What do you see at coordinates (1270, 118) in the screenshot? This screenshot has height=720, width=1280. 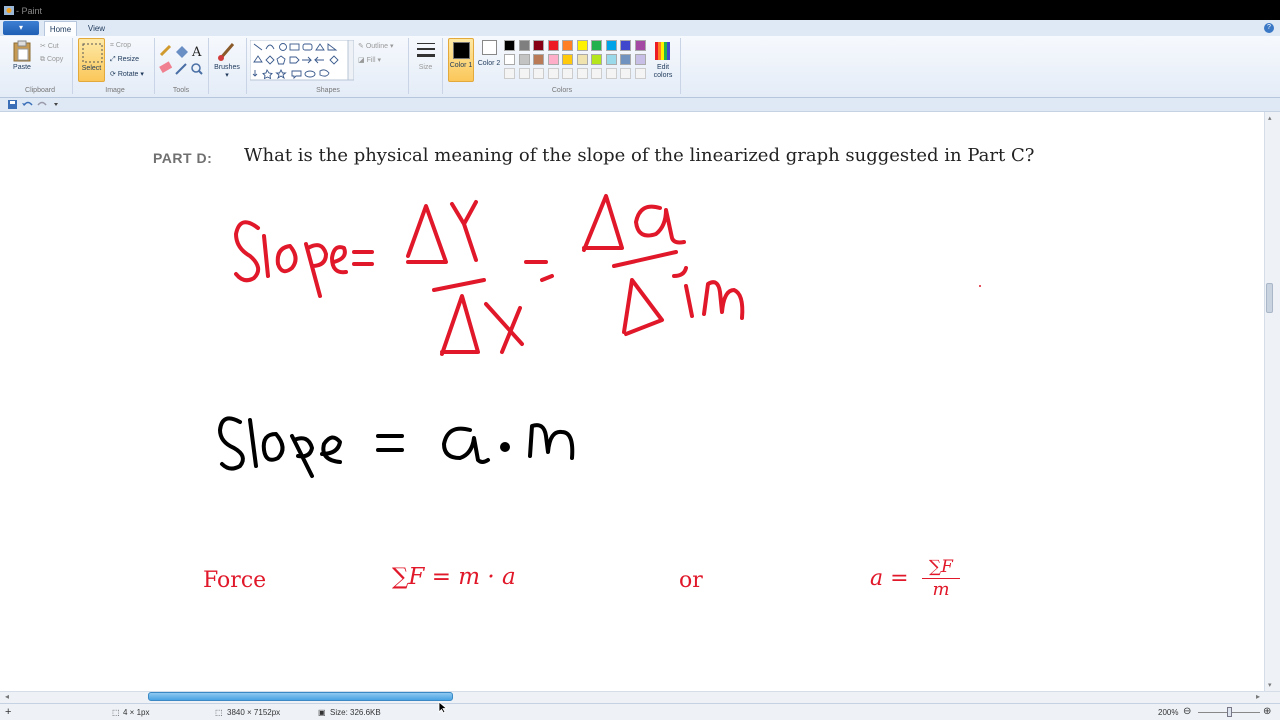 I see `scroll-up-icon: ▴` at bounding box center [1270, 118].